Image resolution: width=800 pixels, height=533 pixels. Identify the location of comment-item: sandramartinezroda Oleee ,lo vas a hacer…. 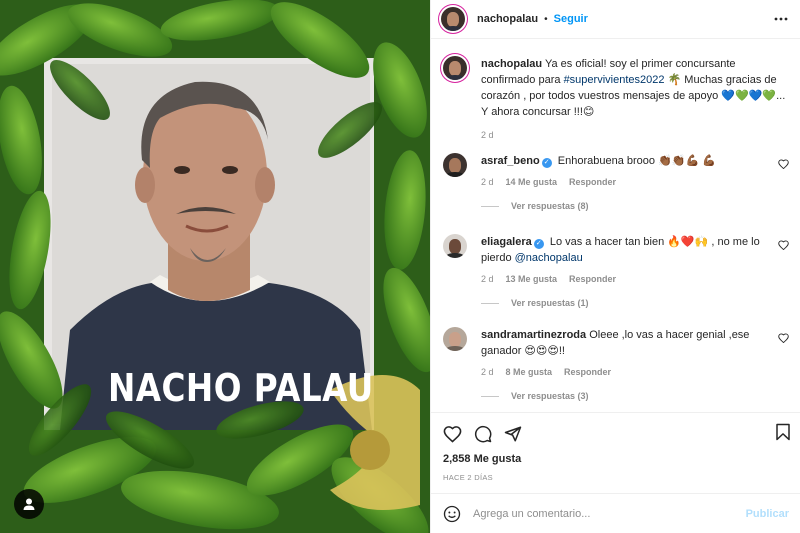
(616, 364).